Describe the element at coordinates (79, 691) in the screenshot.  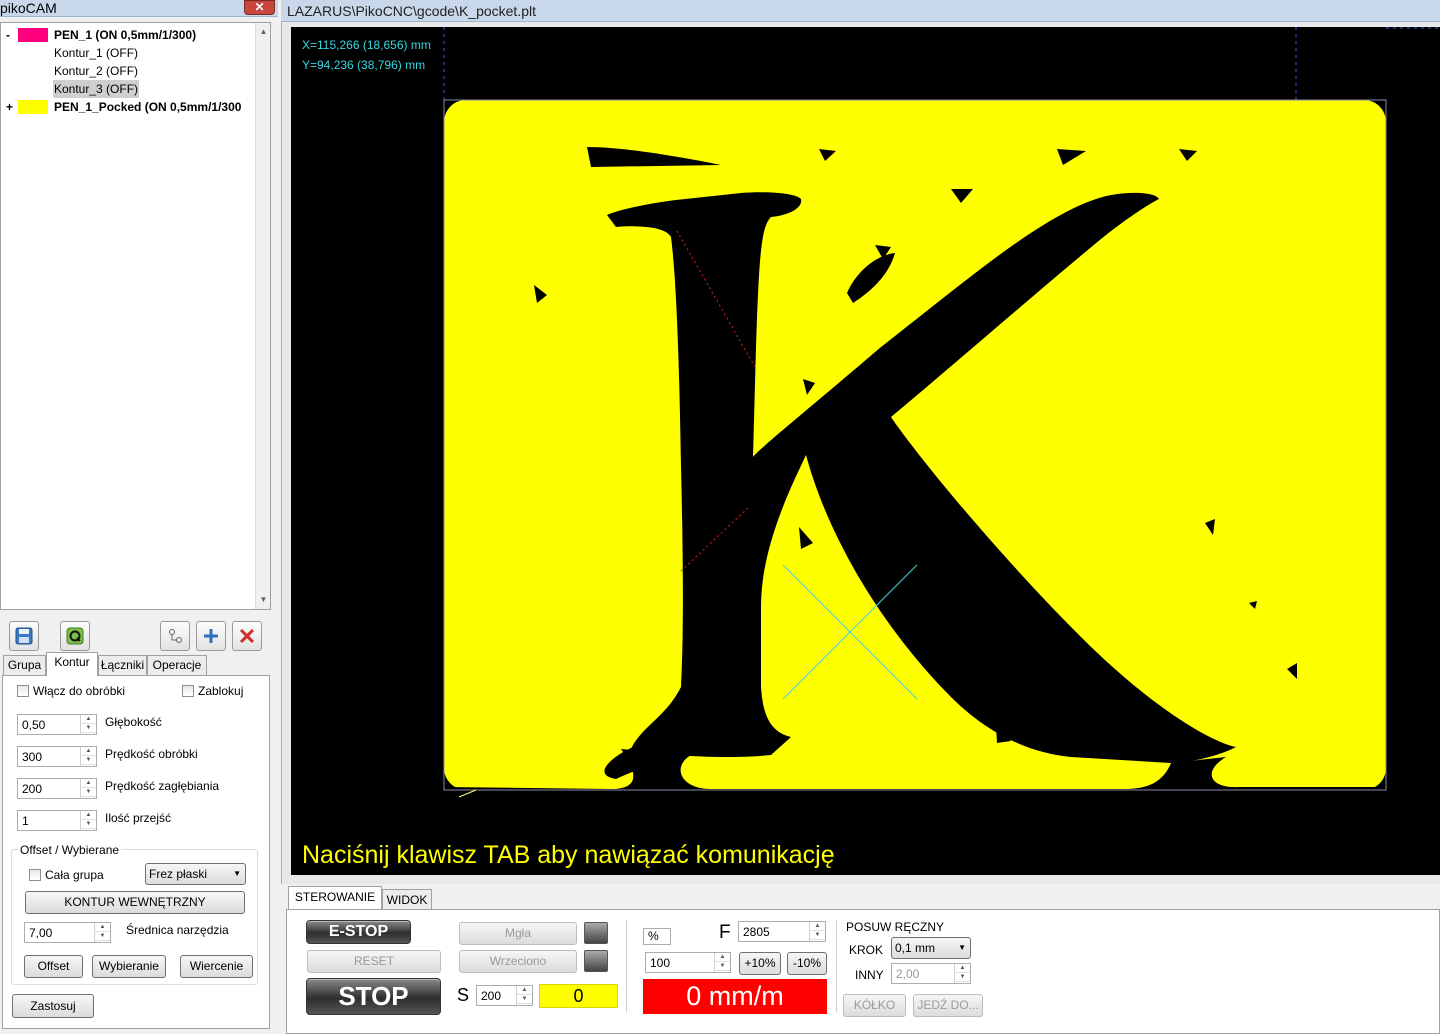
I see `enable-machining-label: Włącz do obróbki` at that location.